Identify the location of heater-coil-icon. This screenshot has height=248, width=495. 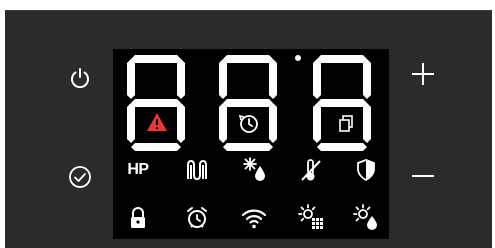
(197, 170).